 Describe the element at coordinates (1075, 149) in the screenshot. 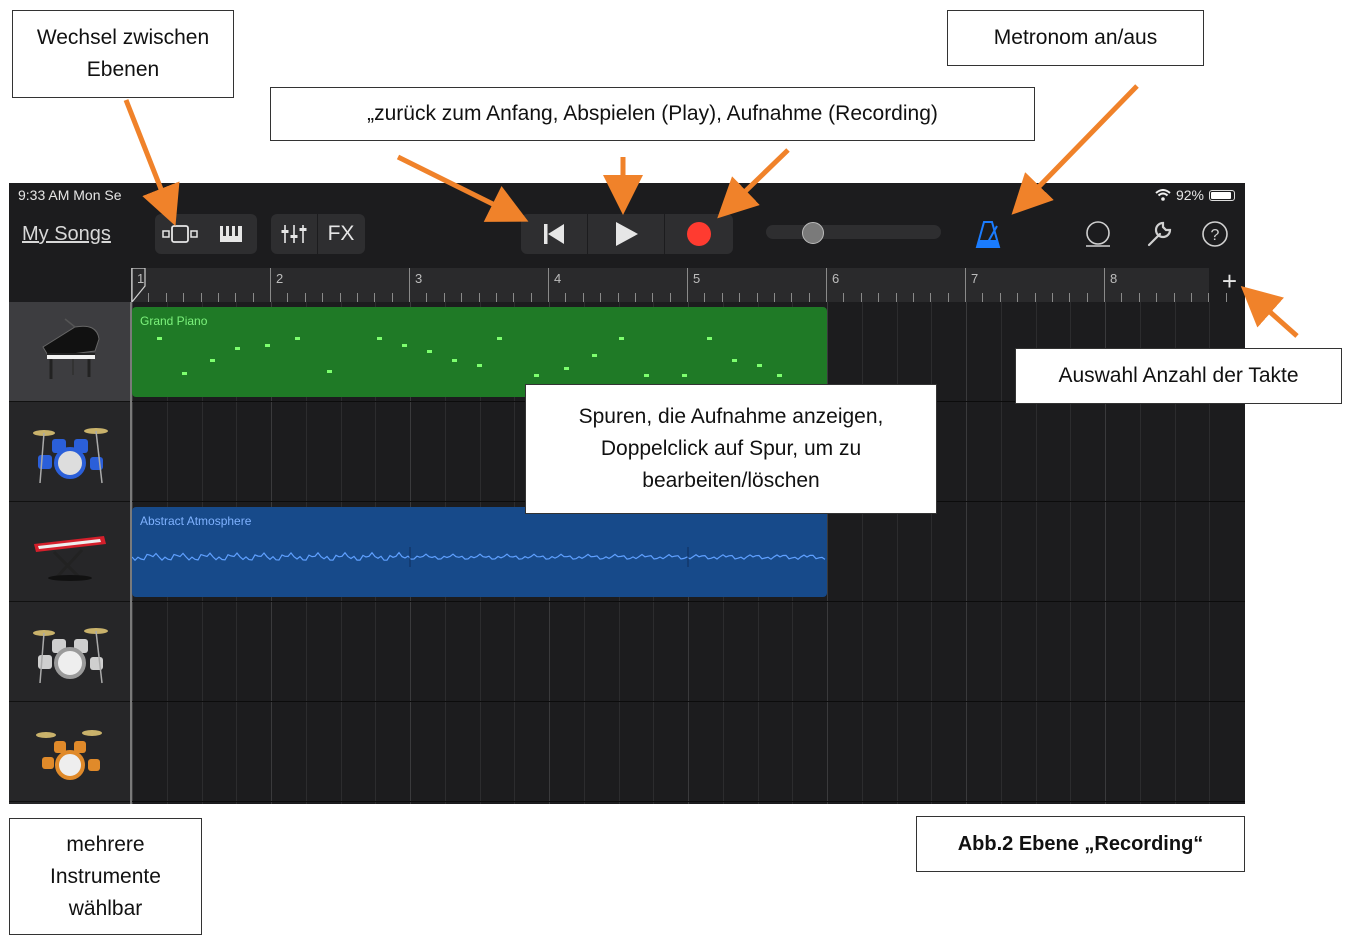

I see `arrow-to-metronome` at that location.